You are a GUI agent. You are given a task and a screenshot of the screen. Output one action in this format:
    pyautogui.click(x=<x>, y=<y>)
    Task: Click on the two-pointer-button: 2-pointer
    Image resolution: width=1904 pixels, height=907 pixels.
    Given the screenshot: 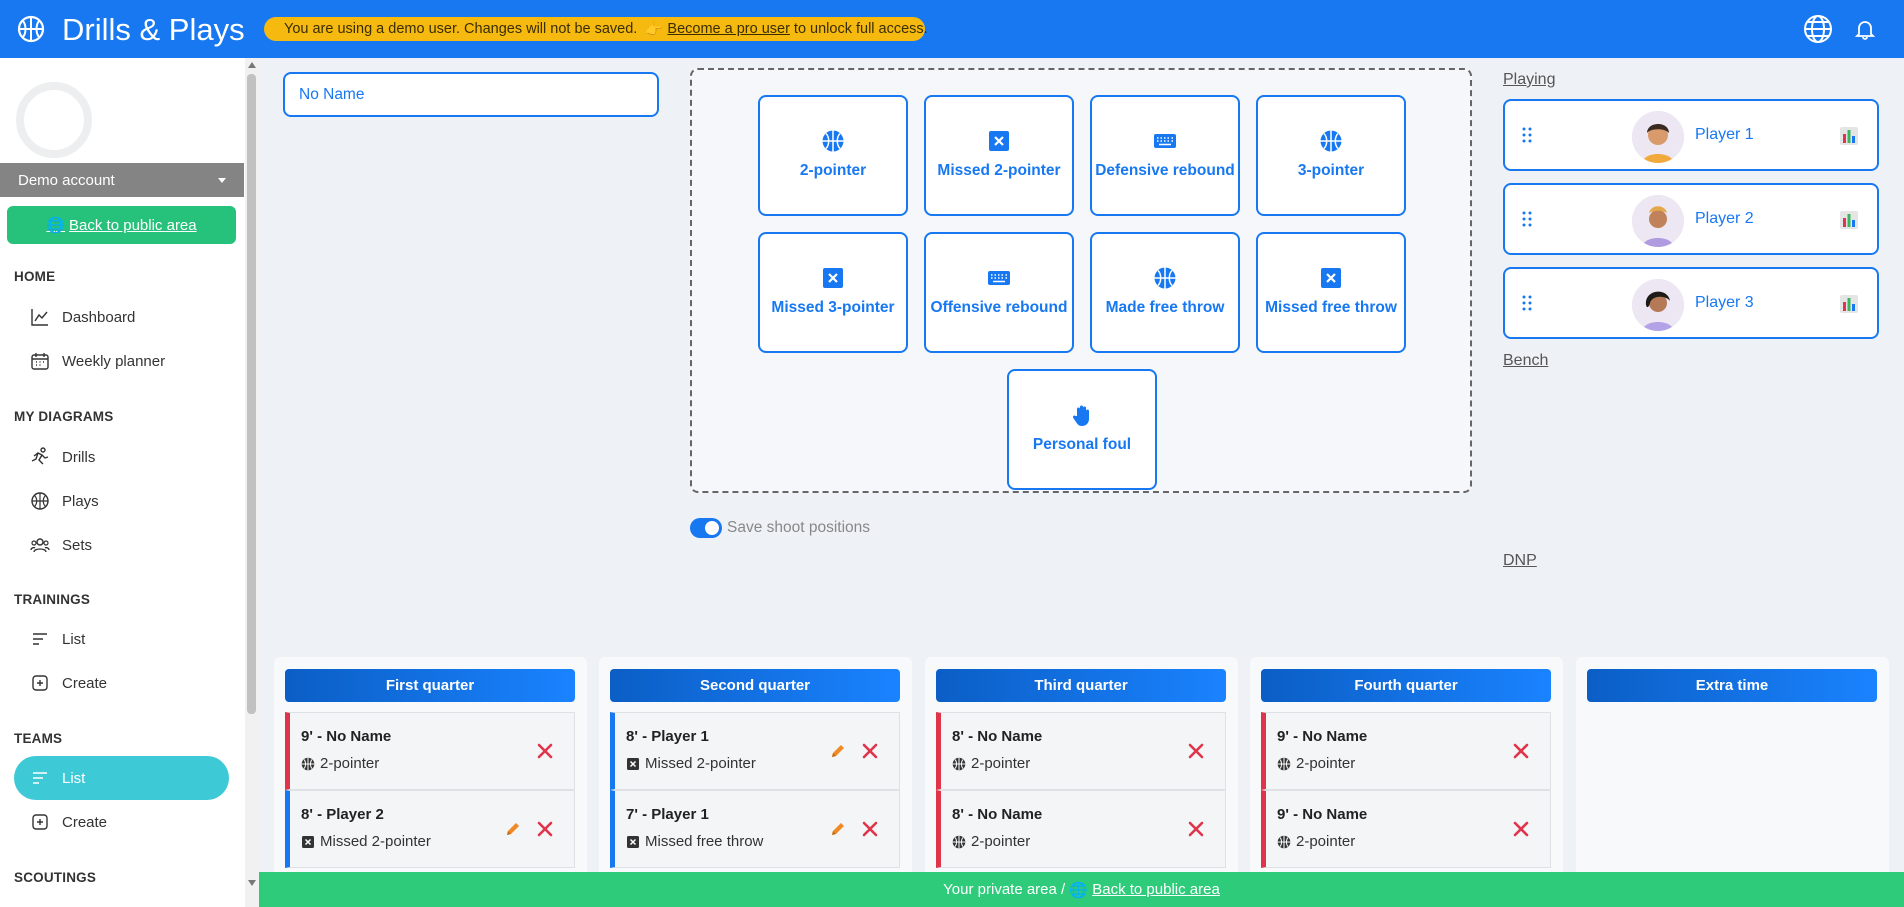 What is the action you would take?
    pyautogui.click(x=833, y=155)
    